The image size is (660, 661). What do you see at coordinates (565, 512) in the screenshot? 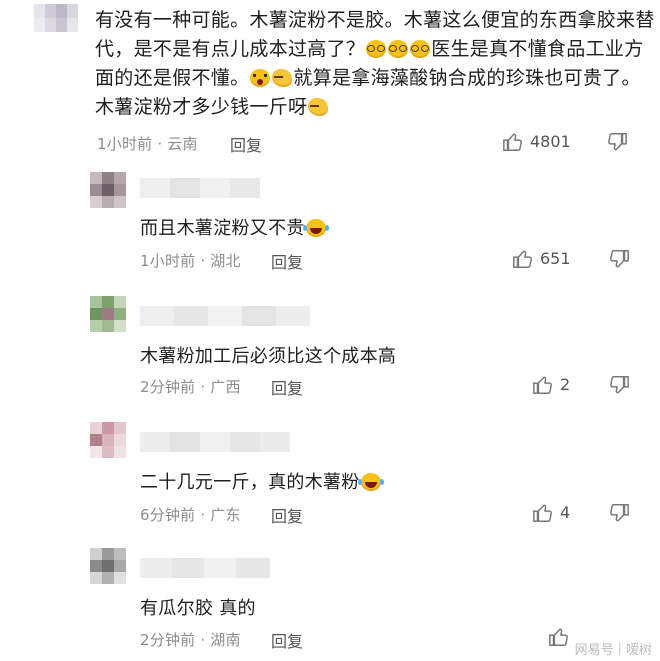
I see `like-count: 4` at bounding box center [565, 512].